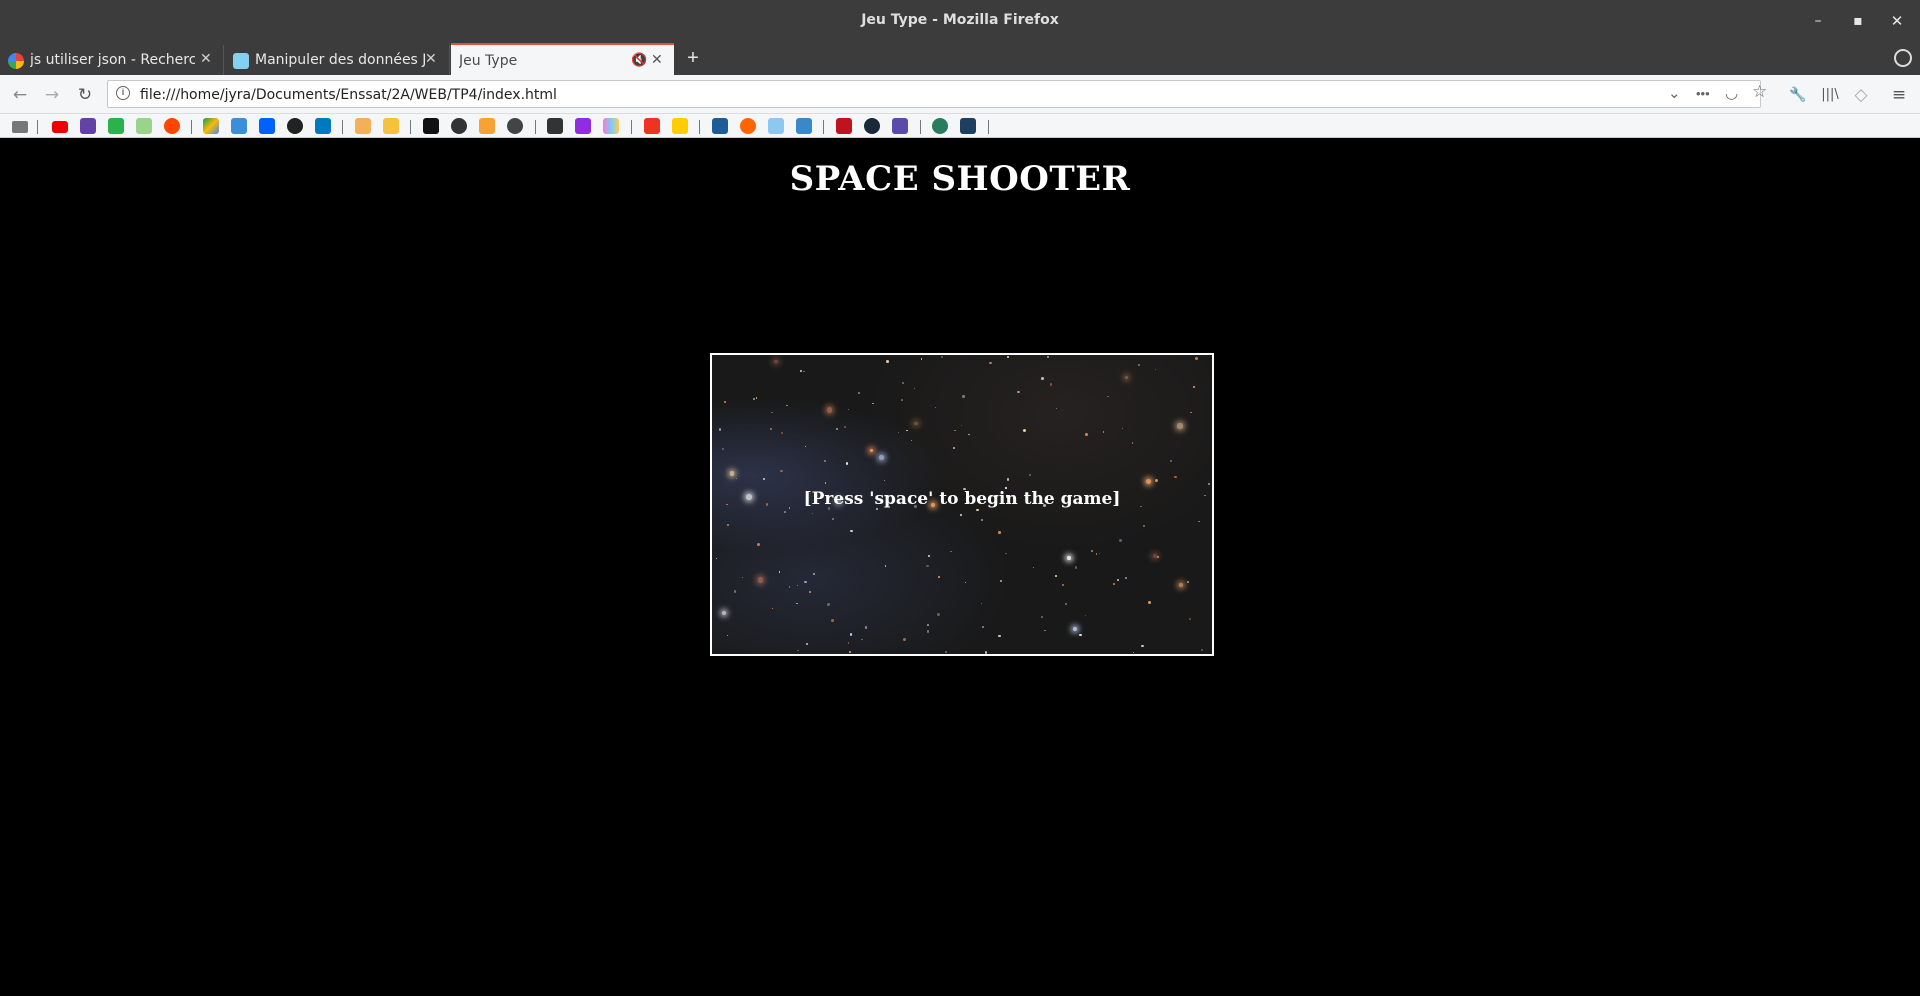 The height and width of the screenshot is (996, 1920). Describe the element at coordinates (872, 126) in the screenshot. I see `steam-icon` at that location.